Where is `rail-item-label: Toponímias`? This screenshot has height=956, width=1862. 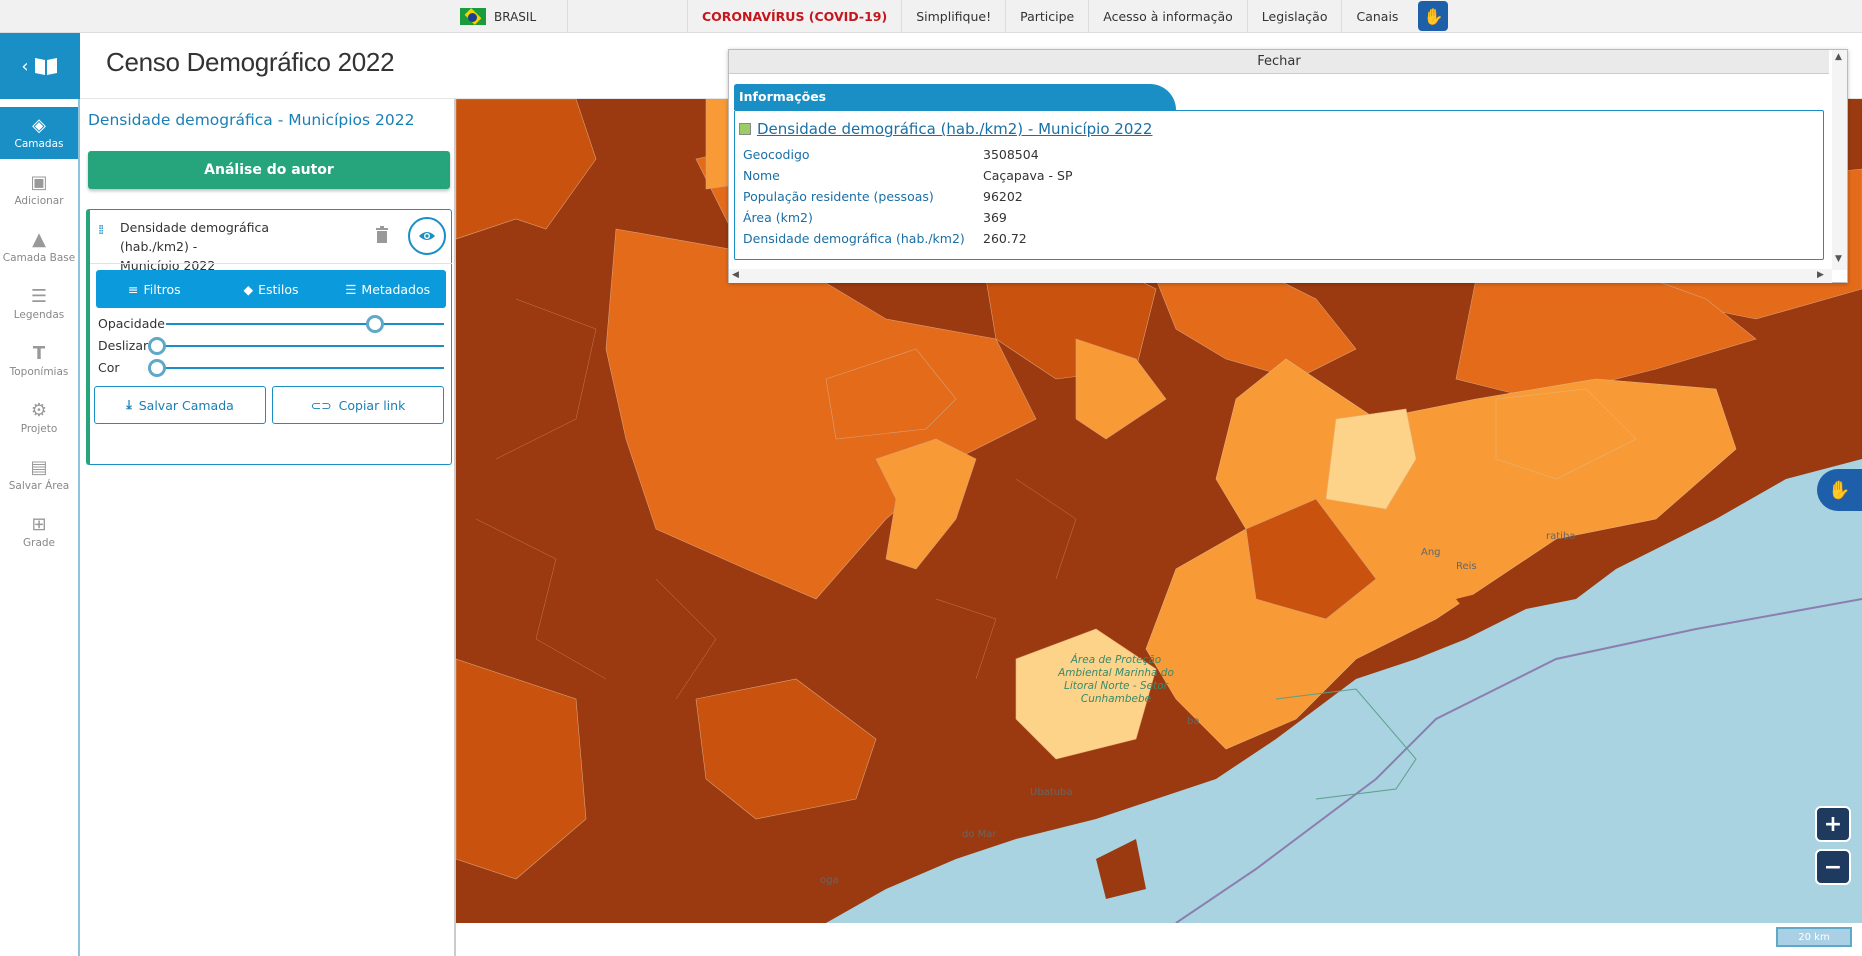
rail-item-label: Toponímias is located at coordinates (39, 371).